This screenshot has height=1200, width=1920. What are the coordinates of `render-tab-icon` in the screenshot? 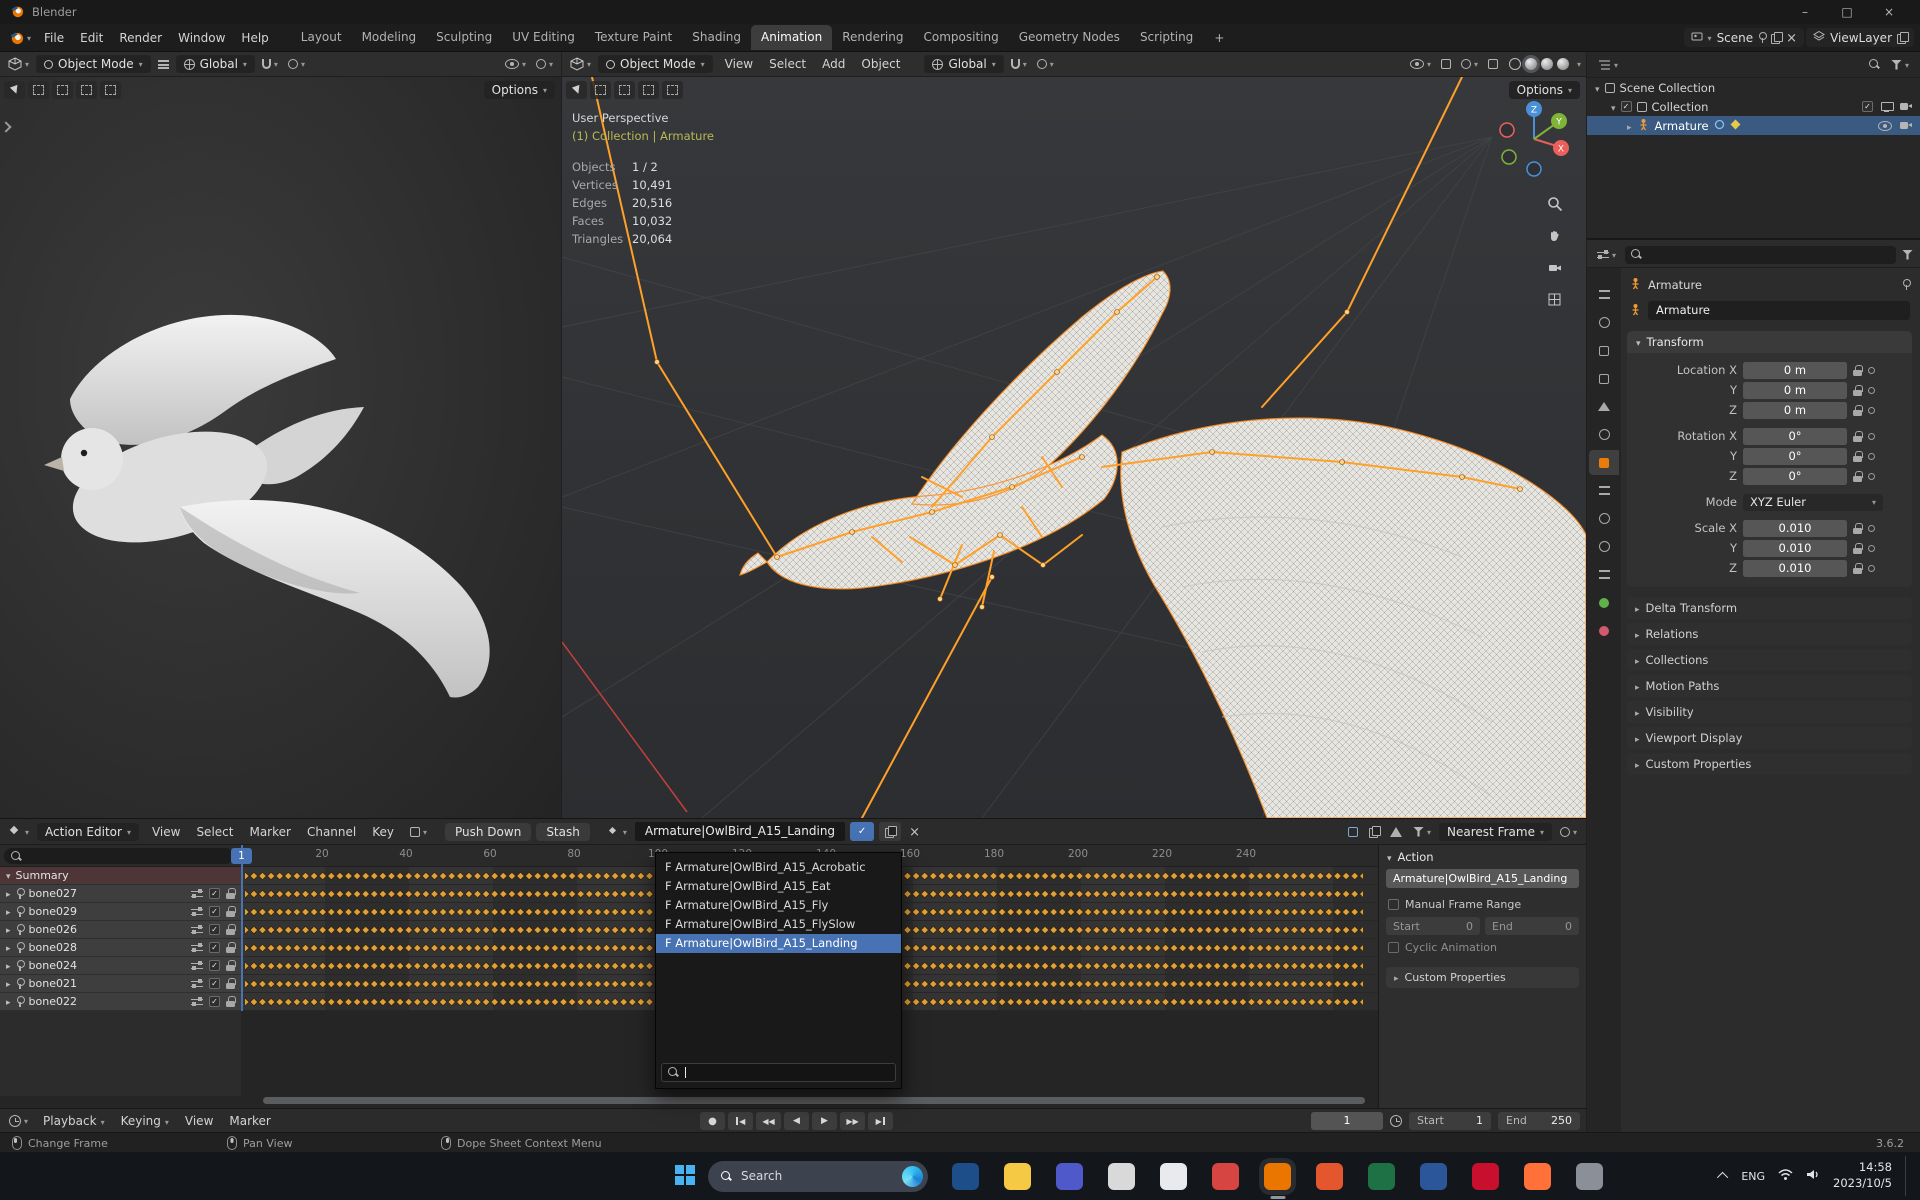 It's located at (1604, 322).